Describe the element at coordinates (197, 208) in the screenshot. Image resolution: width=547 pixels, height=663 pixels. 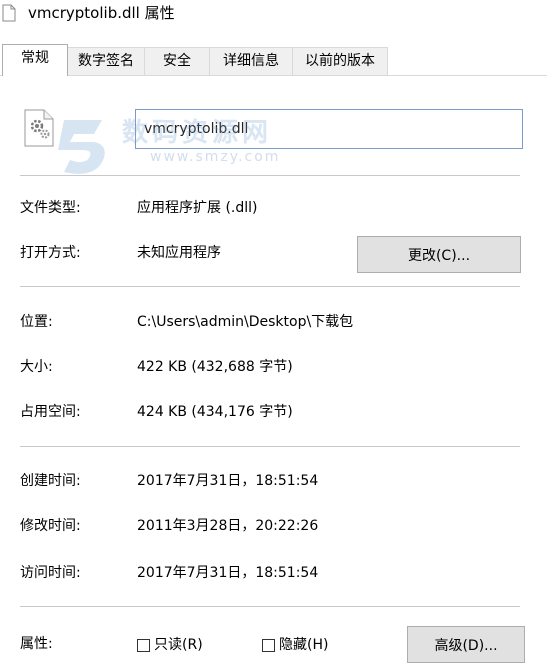
I see `file-type-value: 应用程序扩展 (.dll)` at that location.